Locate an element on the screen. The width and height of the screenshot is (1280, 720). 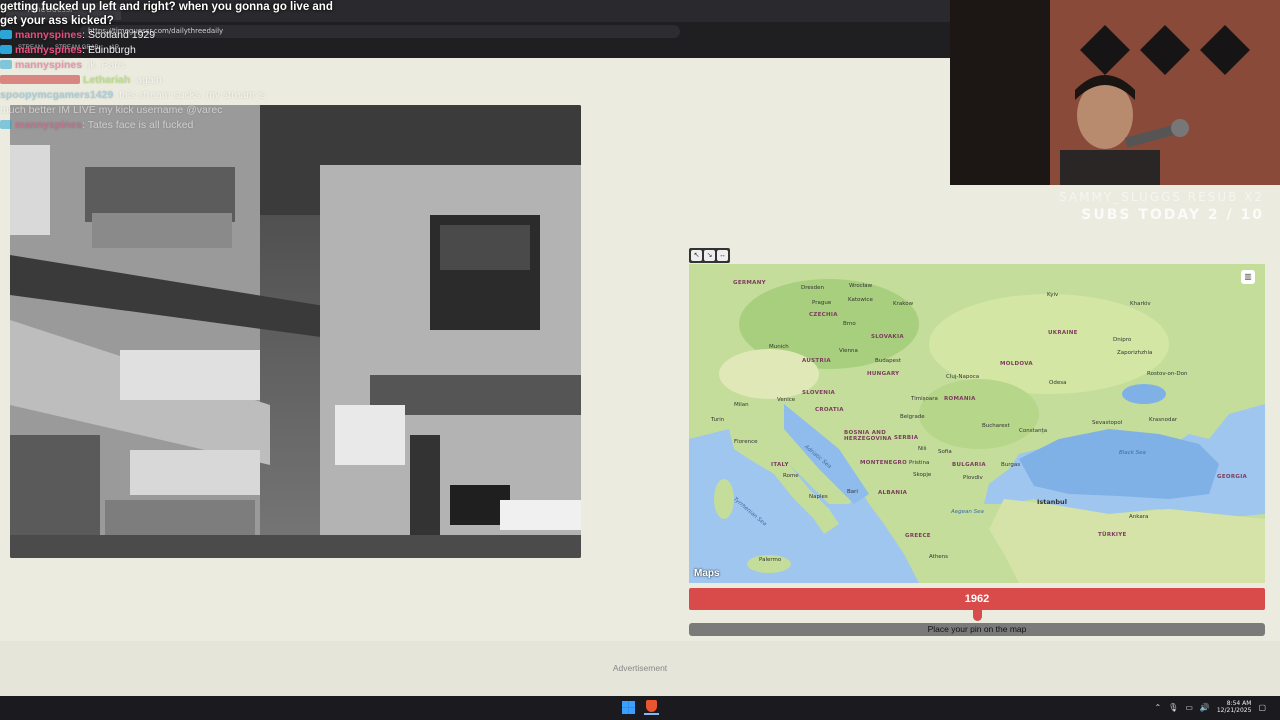
volume-icon: 🔊 is located at coordinates (1205, 707).